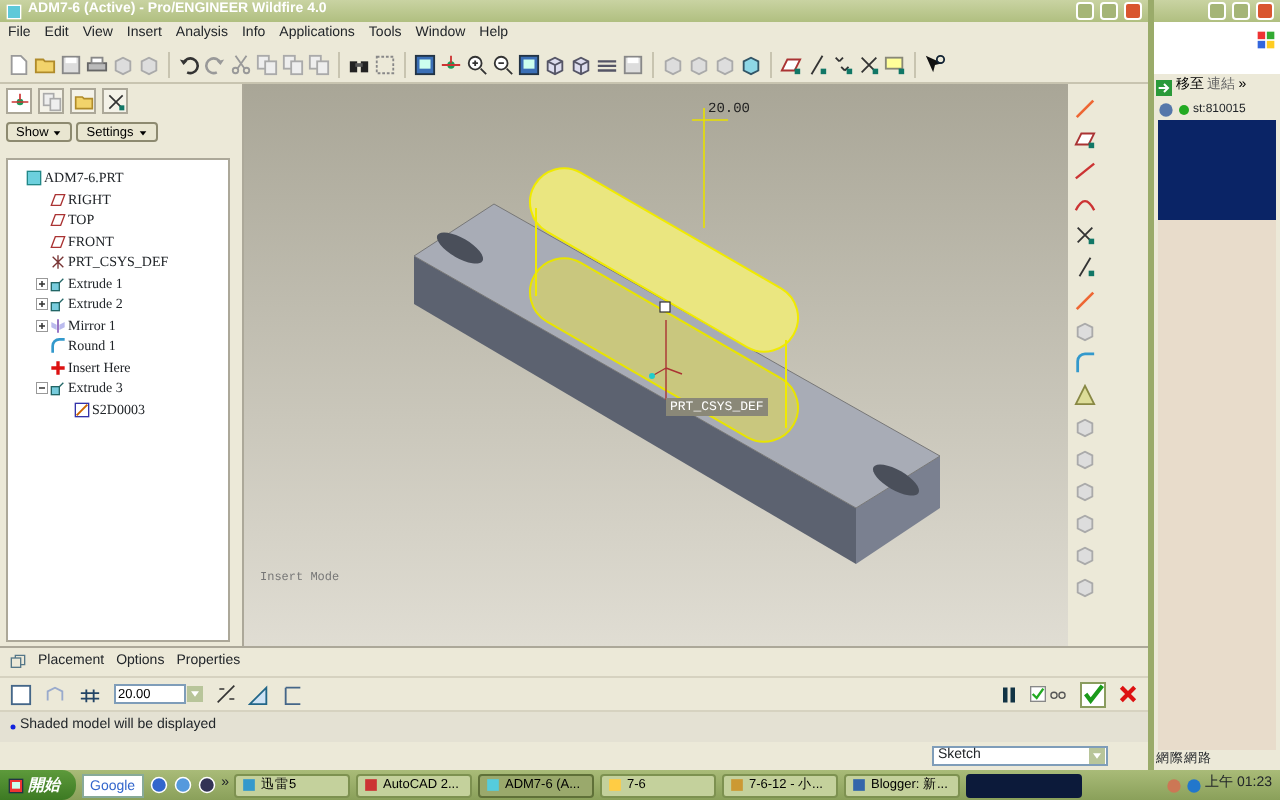 Image resolution: width=1280 pixels, height=800 pixels. What do you see at coordinates (843, 64) in the screenshot?
I see `datum-point-icon` at bounding box center [843, 64].